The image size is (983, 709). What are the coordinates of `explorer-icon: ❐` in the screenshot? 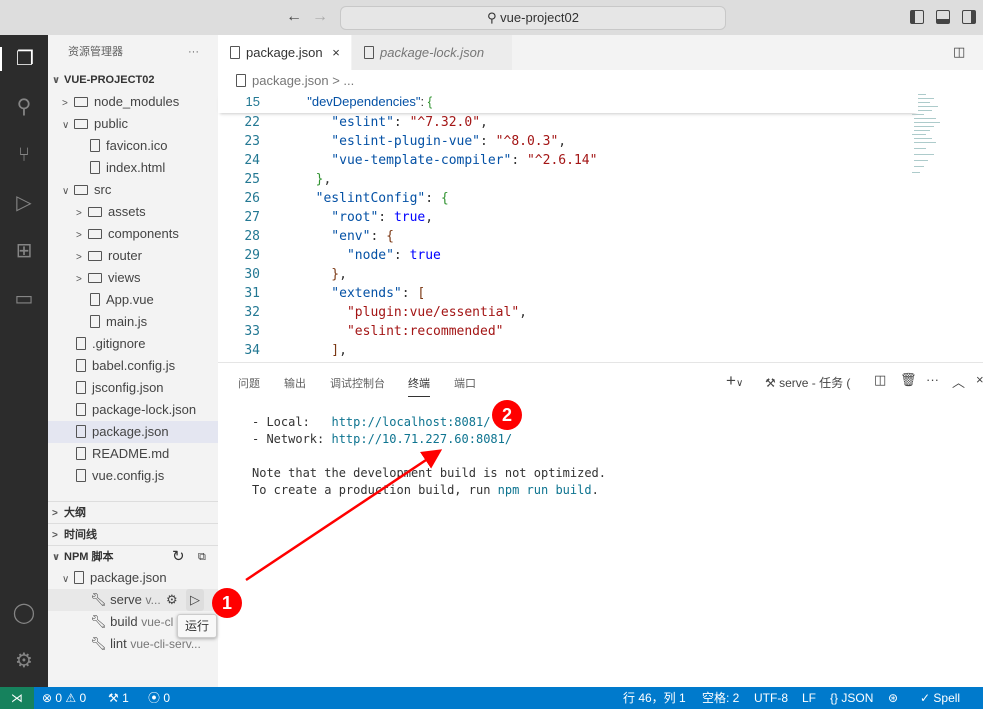 It's located at (24, 59).